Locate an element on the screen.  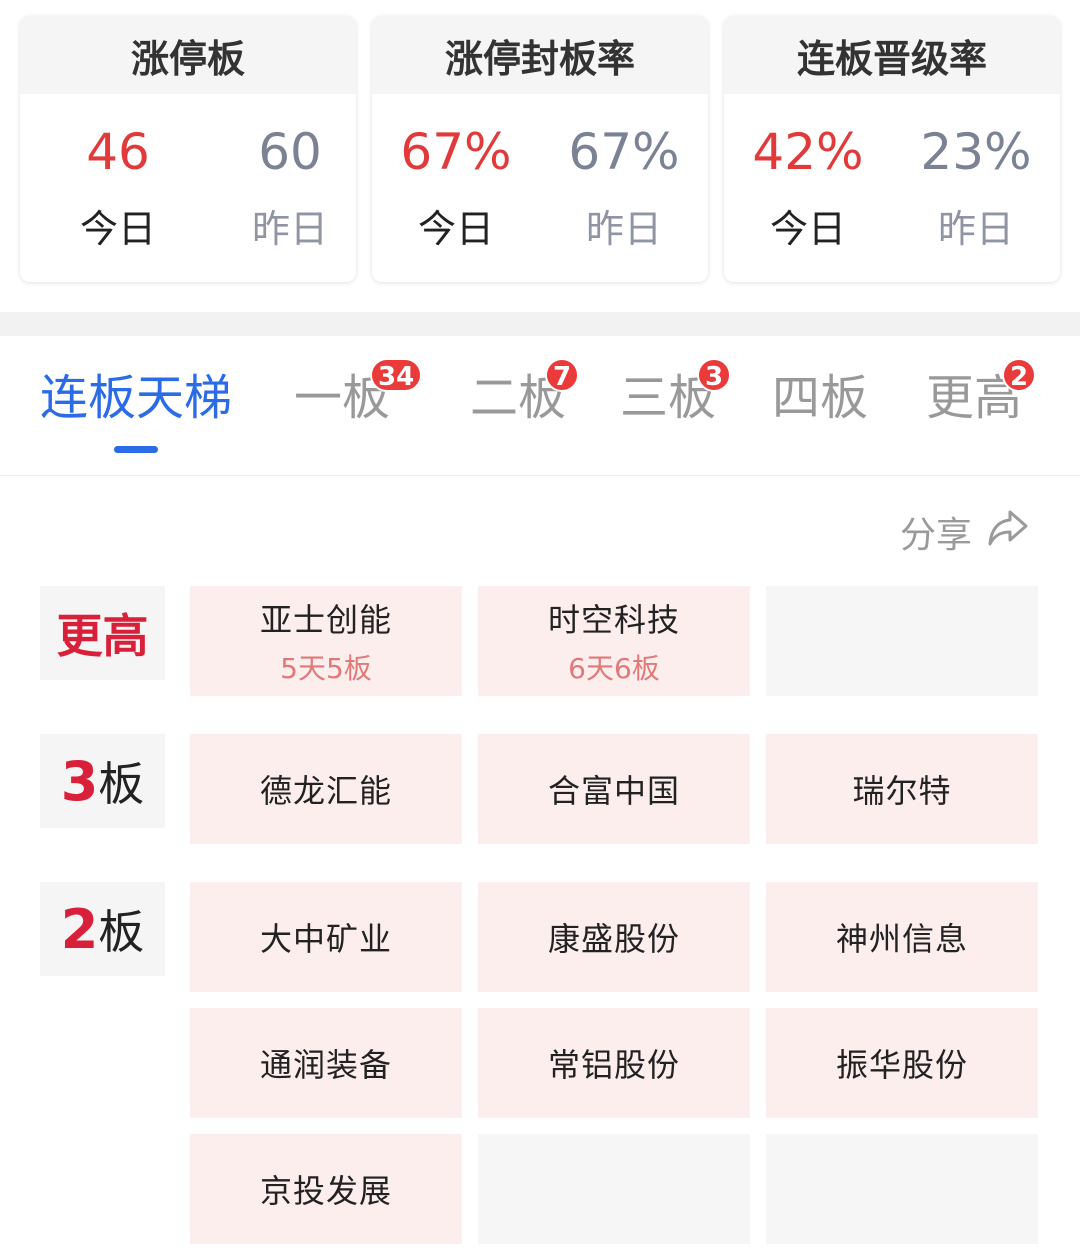
stock-name: 合富中国 is located at coordinates (613, 791).